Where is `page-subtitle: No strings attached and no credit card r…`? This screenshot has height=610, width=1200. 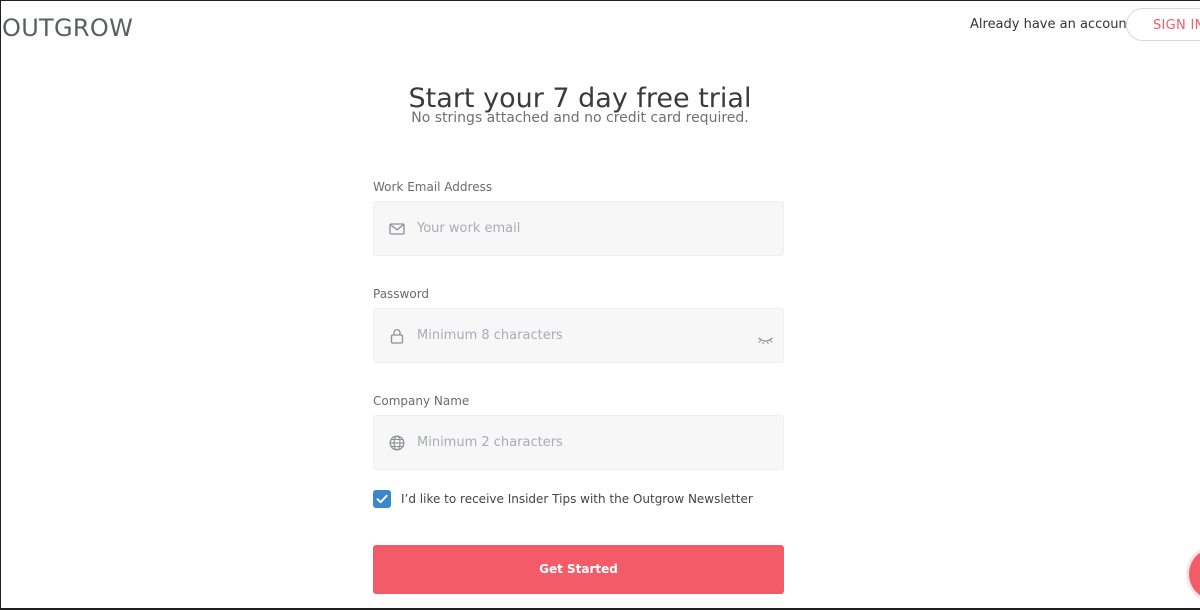 page-subtitle: No strings attached and no credit card r… is located at coordinates (580, 118).